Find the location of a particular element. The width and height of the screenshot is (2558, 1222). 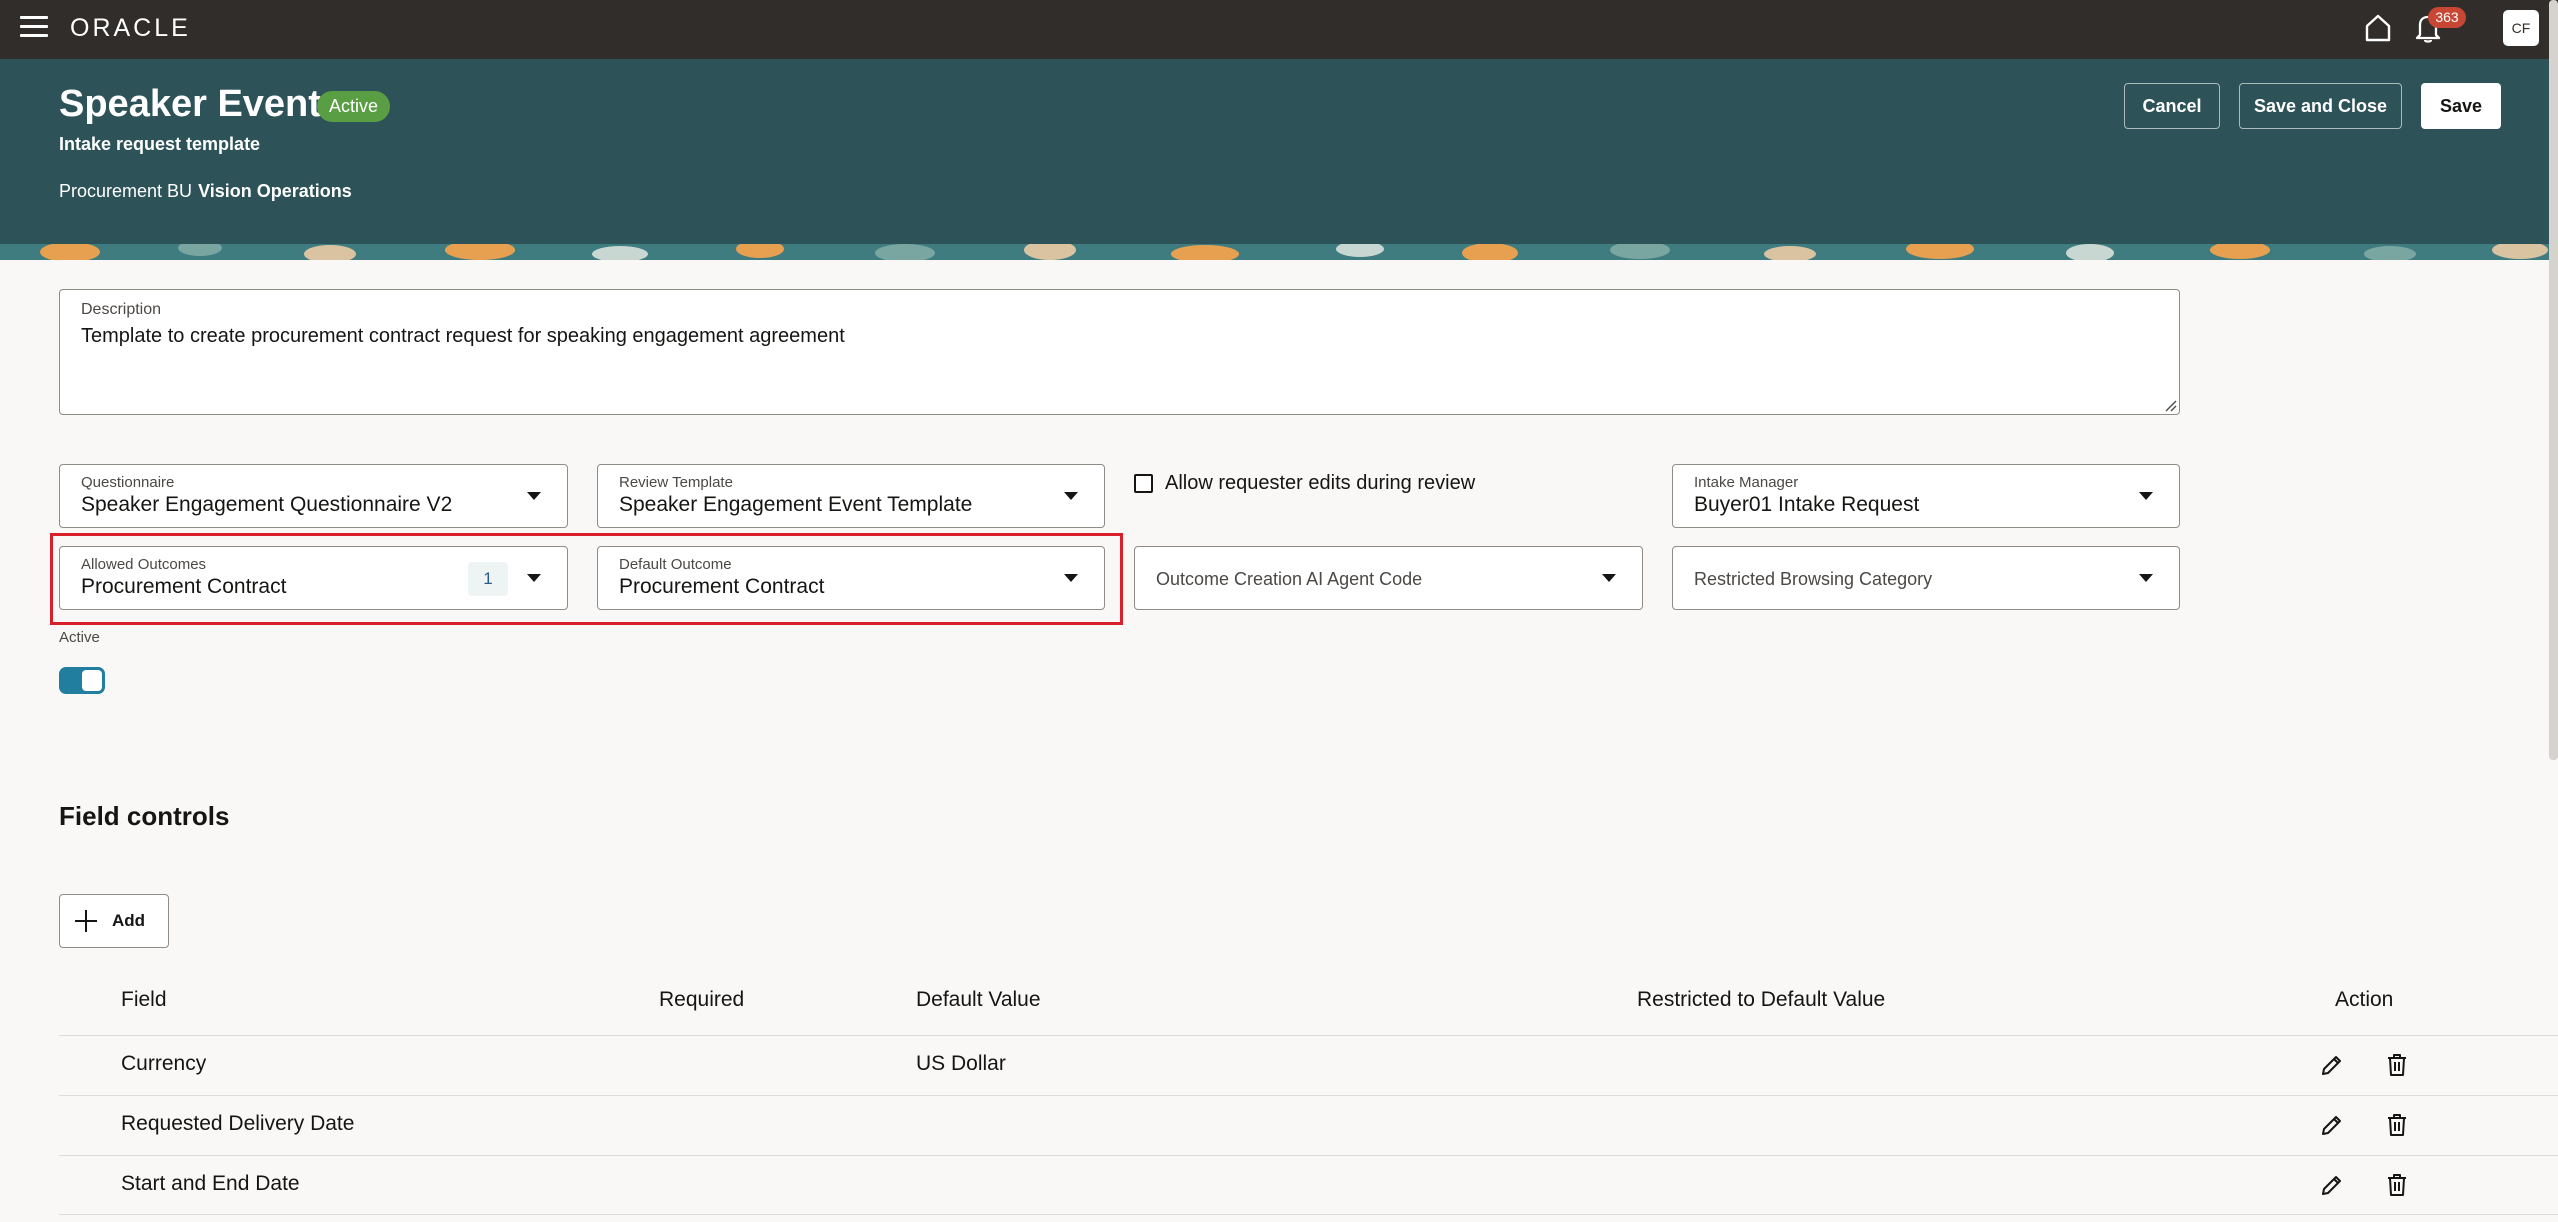

column-header-action: Action is located at coordinates (2364, 999).